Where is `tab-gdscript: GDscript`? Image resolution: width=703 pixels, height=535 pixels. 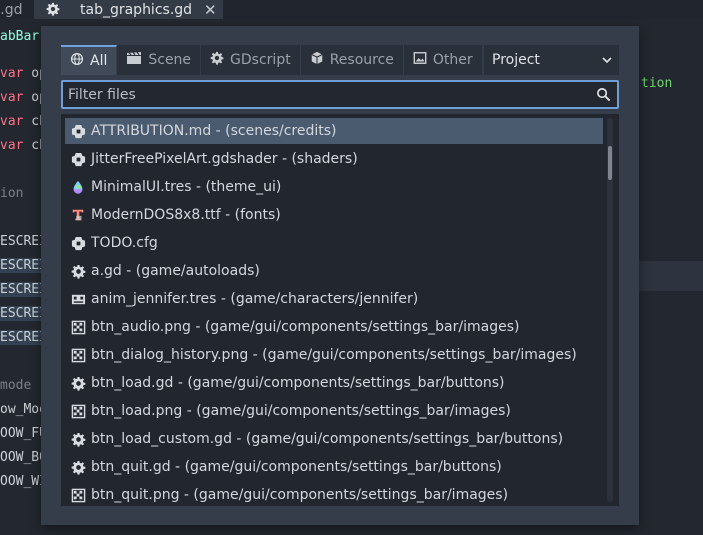 tab-gdscript: GDscript is located at coordinates (251, 60).